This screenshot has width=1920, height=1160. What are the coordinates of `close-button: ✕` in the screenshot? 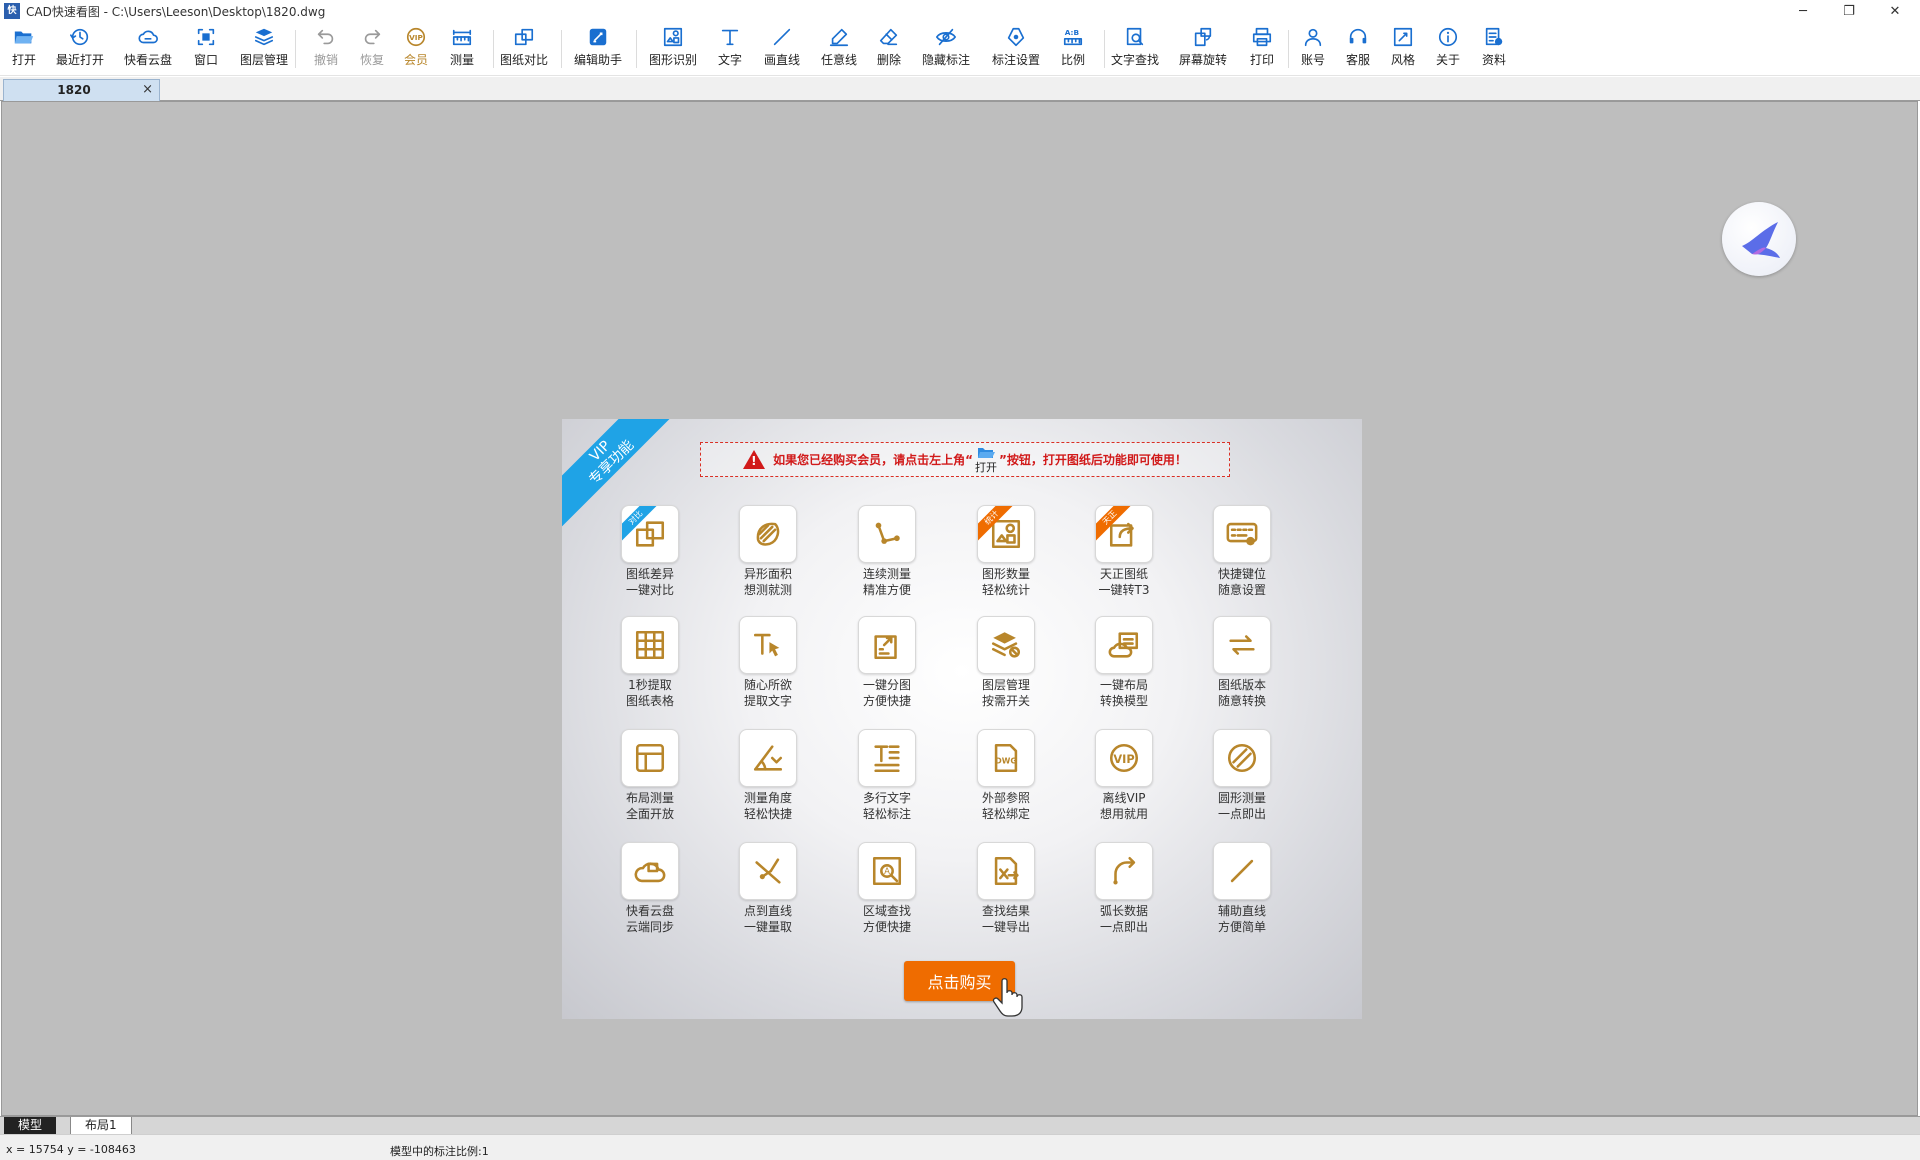 It's located at (1895, 11).